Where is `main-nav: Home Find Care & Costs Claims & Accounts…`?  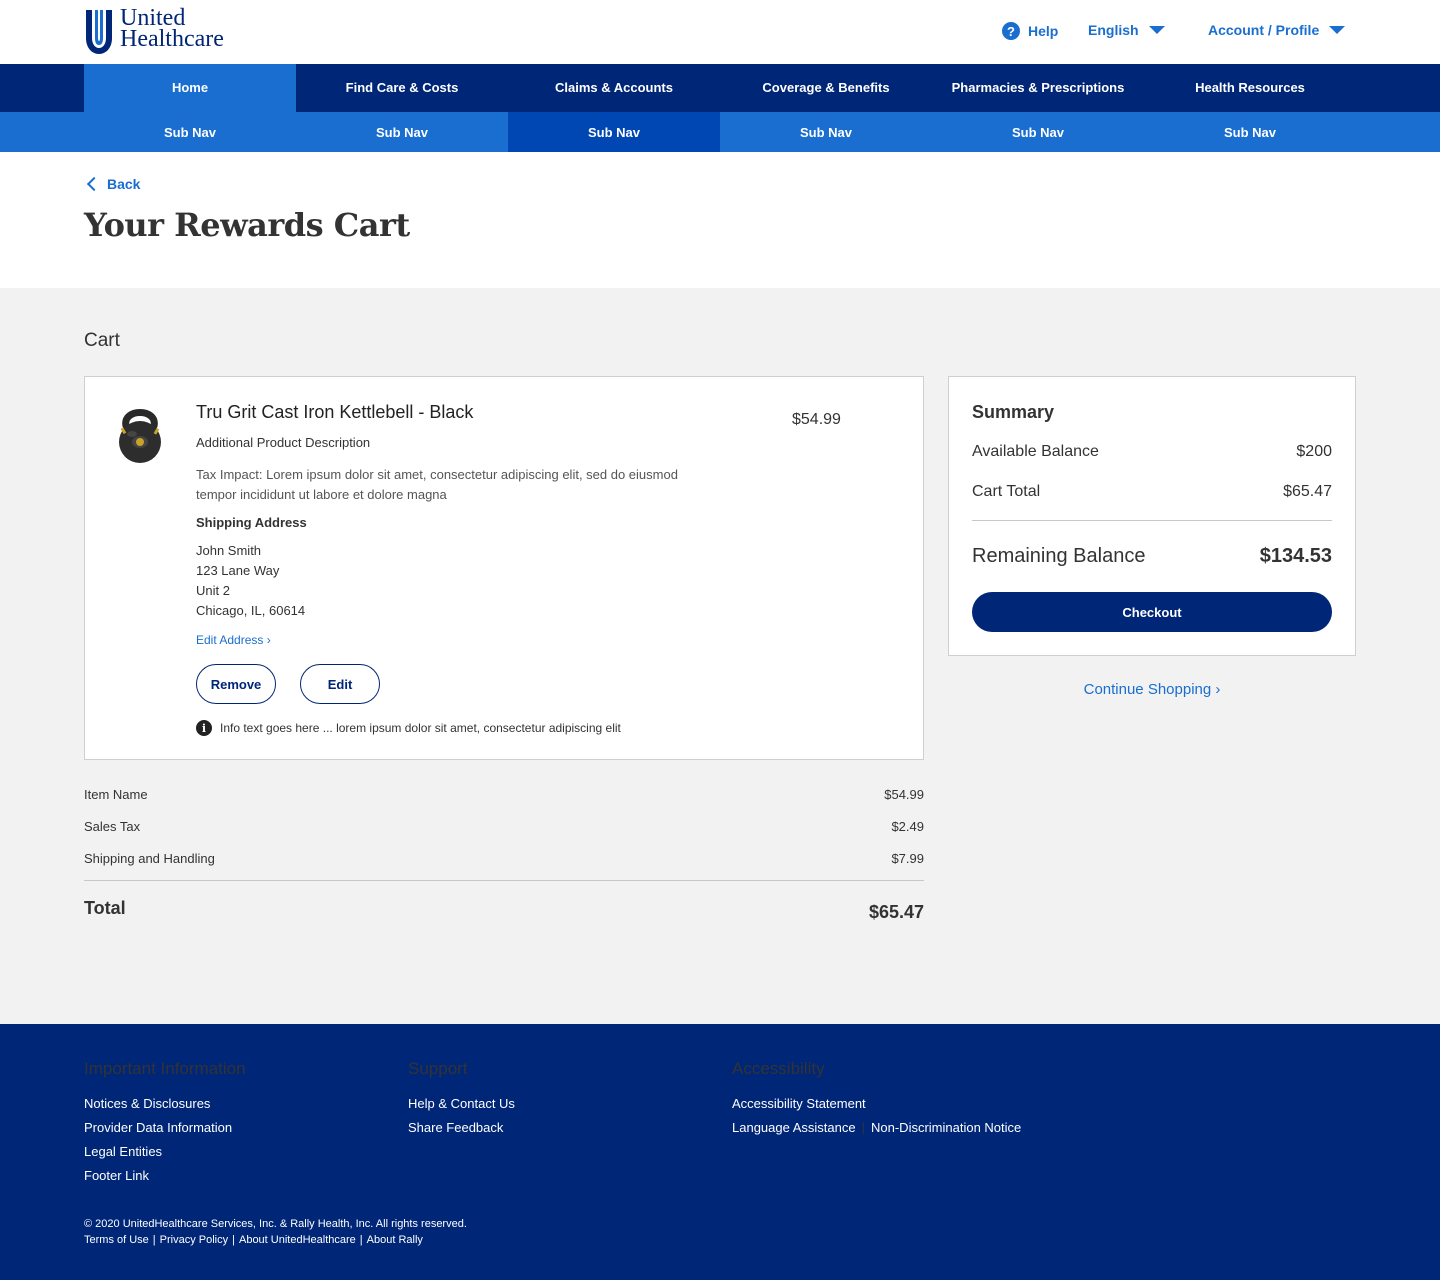
main-nav: Home Find Care & Costs Claims & Accounts… is located at coordinates (720, 88).